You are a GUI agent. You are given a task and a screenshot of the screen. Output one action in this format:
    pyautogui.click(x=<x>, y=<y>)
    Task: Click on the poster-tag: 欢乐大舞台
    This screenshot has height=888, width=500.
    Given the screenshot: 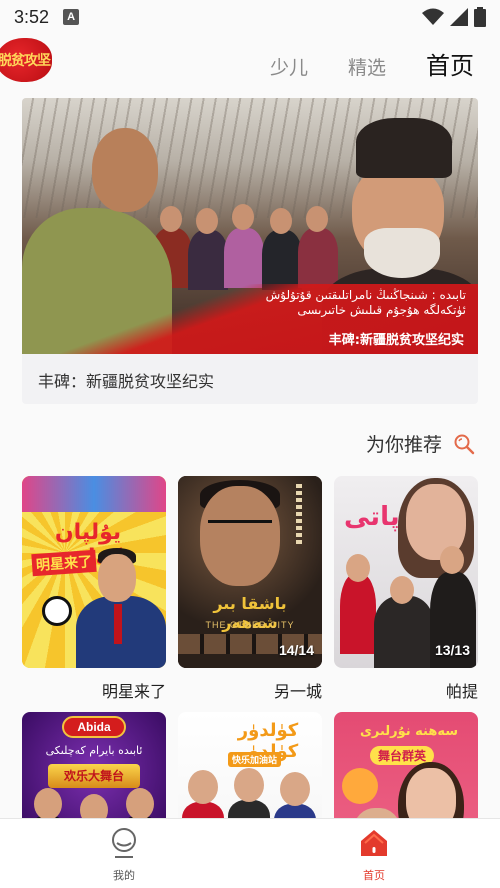 What is the action you would take?
    pyautogui.click(x=94, y=776)
    